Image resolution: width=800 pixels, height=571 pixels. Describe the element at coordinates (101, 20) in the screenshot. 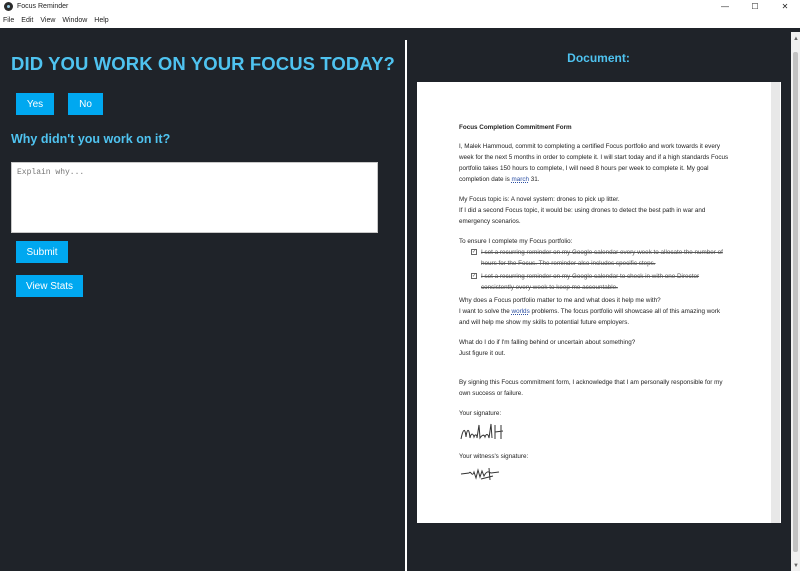

I see `menu-help: Help` at that location.